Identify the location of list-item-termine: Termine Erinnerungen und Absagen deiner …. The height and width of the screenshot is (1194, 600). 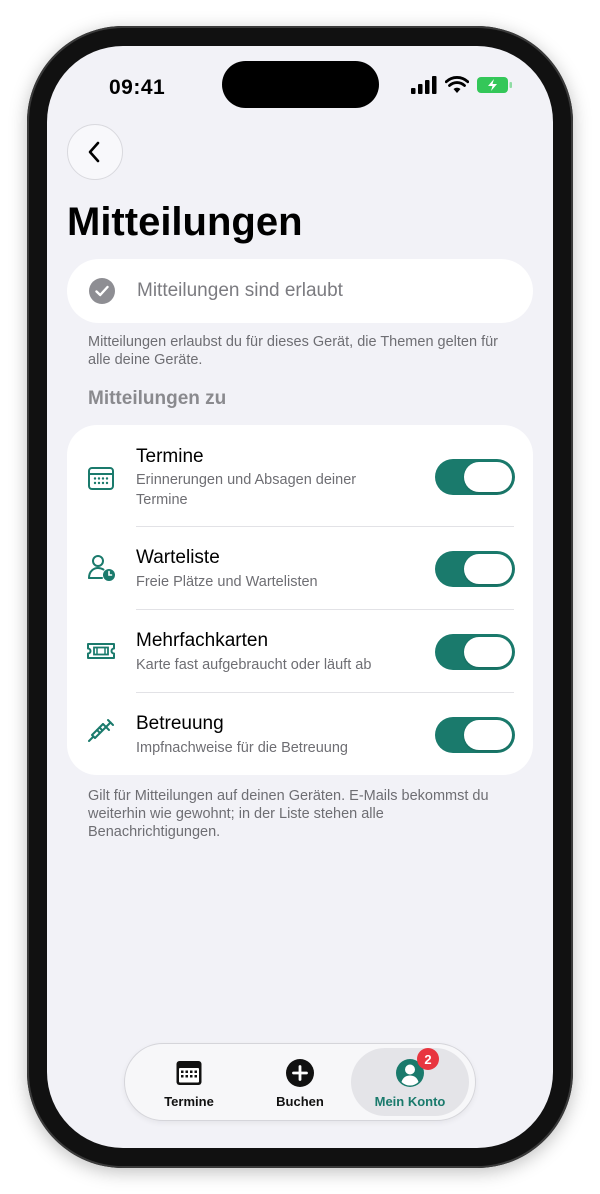
(300, 476).